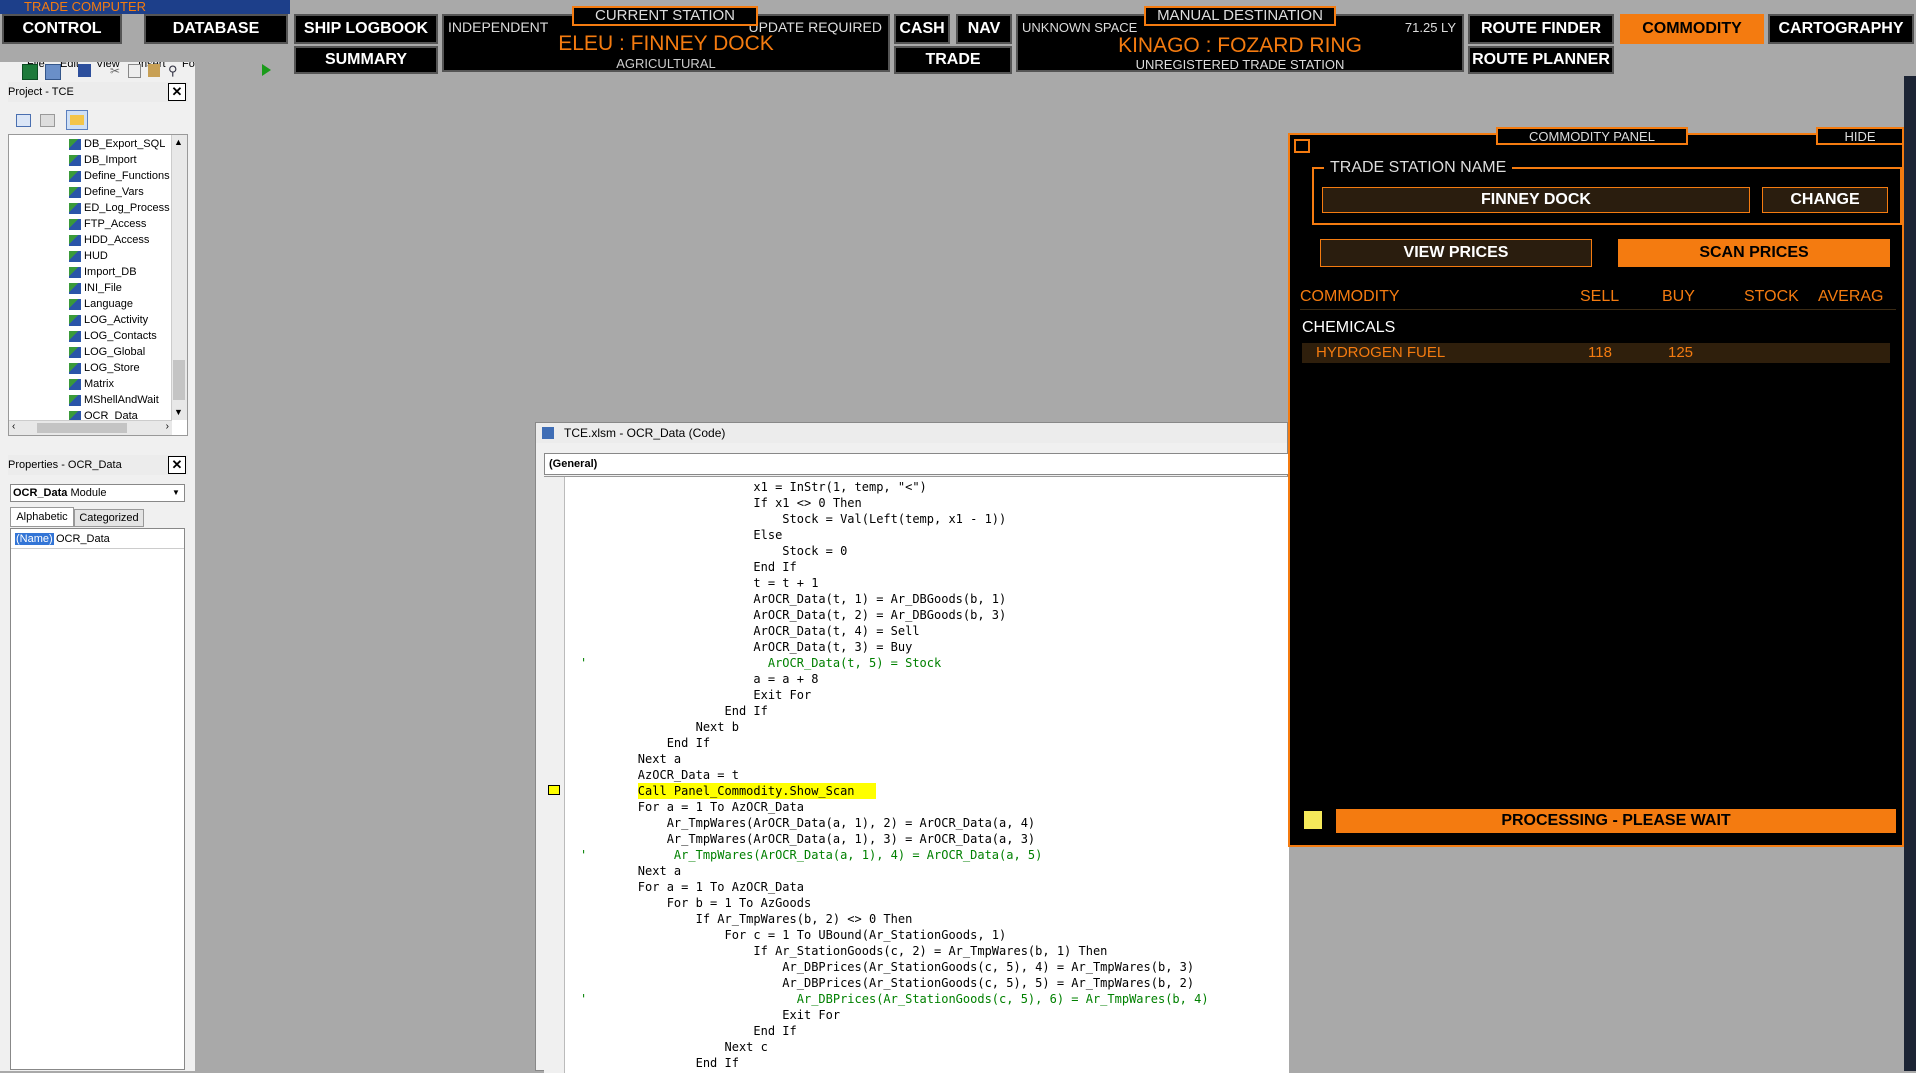 The height and width of the screenshot is (1073, 1916). Describe the element at coordinates (917, 464) in the screenshot. I see `scope-dropdown: (General)` at that location.